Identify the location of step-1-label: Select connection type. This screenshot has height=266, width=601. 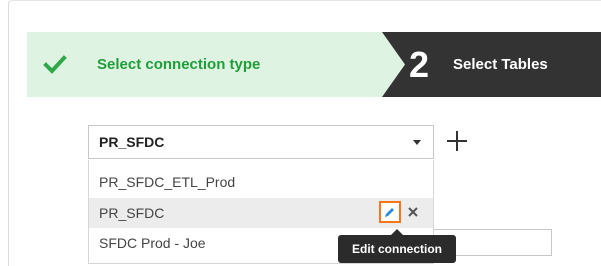
(178, 64).